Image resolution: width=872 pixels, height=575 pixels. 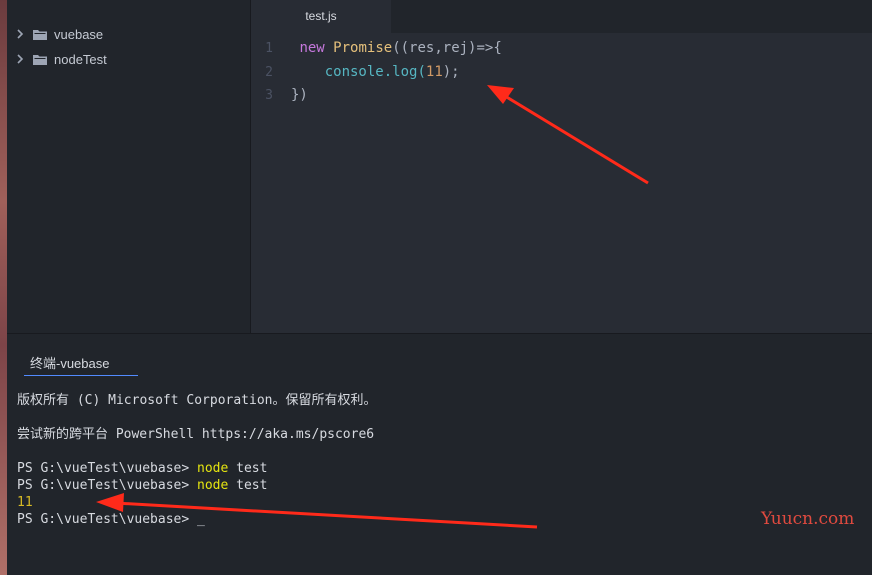 I want to click on tree-item-nodetest: nodeTest, so click(x=57, y=59).